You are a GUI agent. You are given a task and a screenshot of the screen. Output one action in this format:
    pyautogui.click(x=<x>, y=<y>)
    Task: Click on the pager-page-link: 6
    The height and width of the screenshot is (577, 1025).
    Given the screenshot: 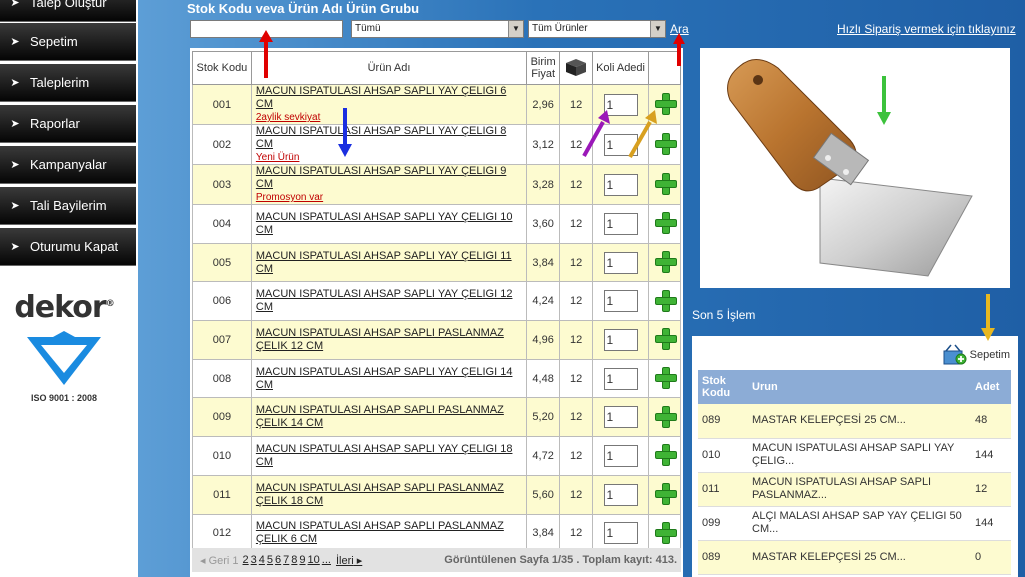 What is the action you would take?
    pyautogui.click(x=278, y=560)
    